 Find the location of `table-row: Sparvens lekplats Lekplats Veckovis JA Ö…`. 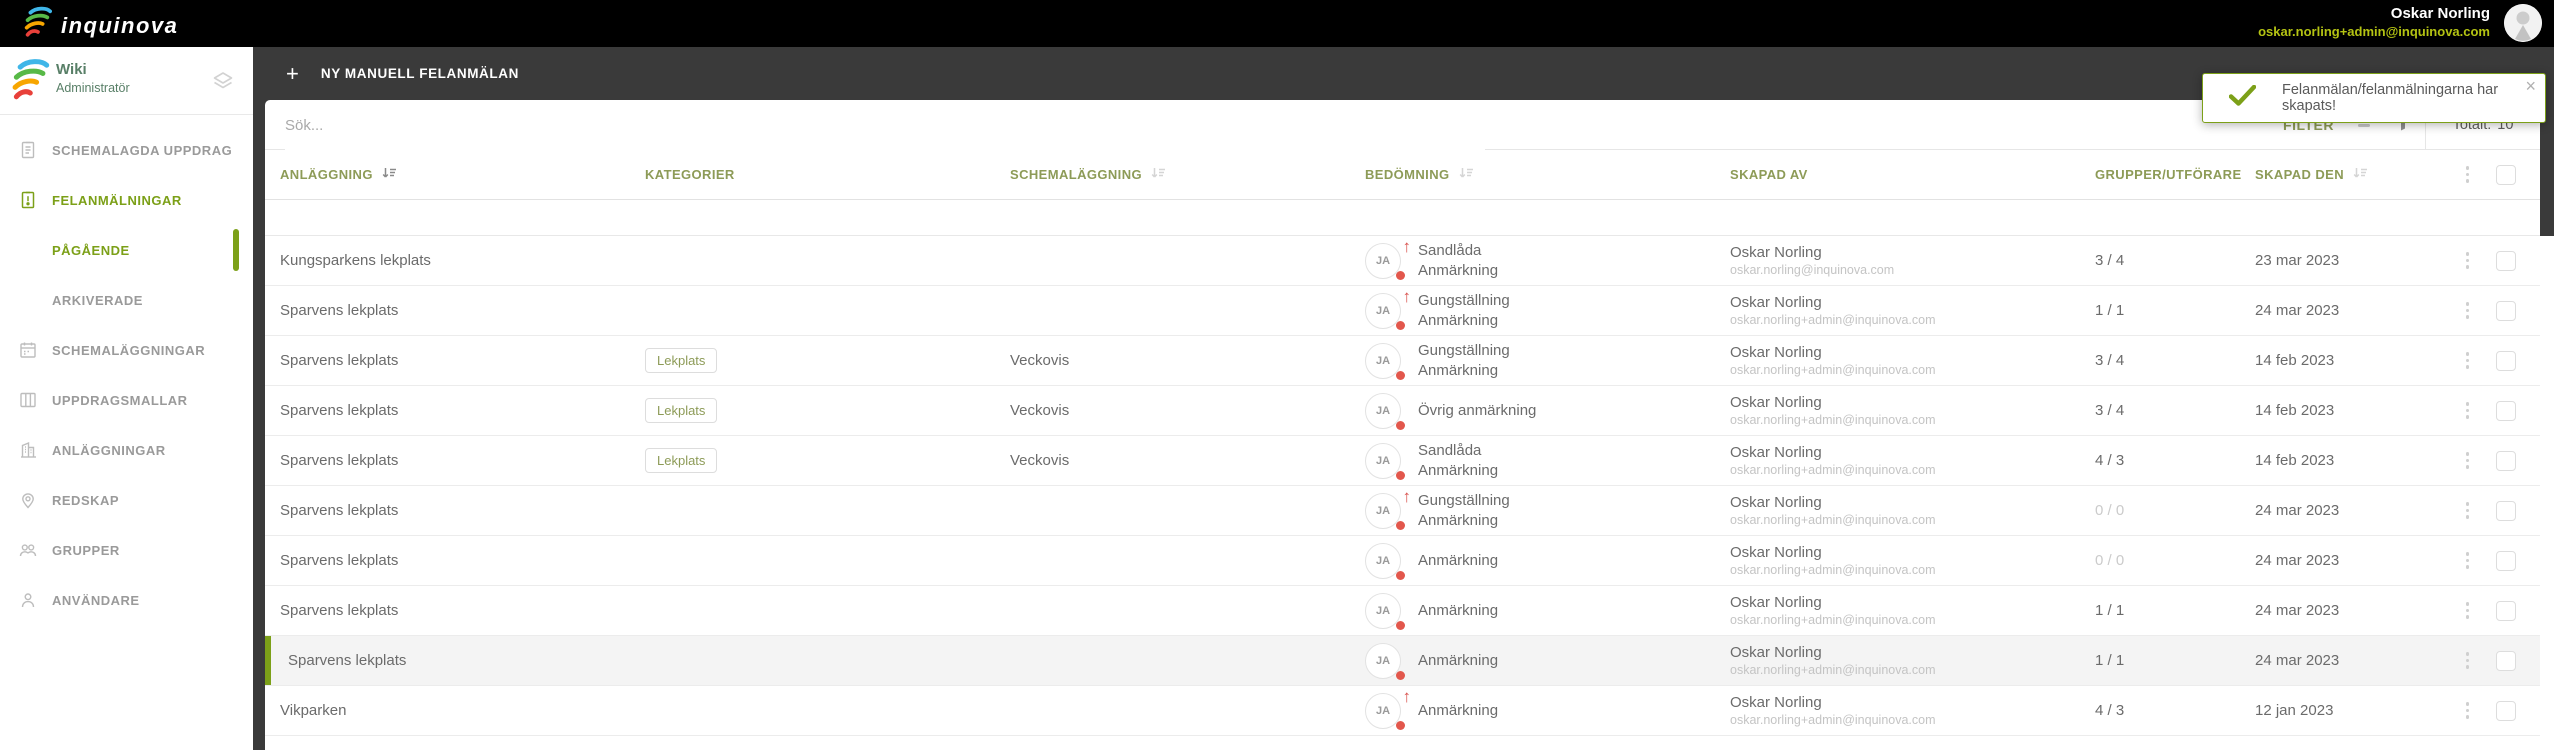

table-row: Sparvens lekplats Lekplats Veckovis JA Ö… is located at coordinates (1402, 411).